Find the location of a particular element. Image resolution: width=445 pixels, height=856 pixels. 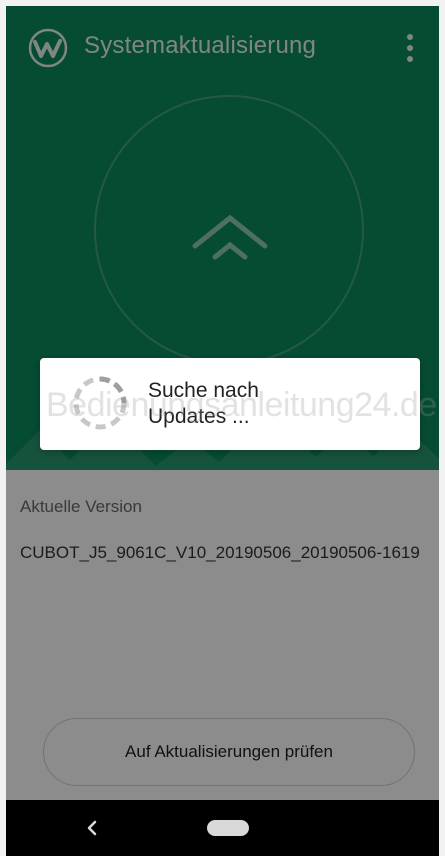

loading-spinner-icon is located at coordinates (100, 403).